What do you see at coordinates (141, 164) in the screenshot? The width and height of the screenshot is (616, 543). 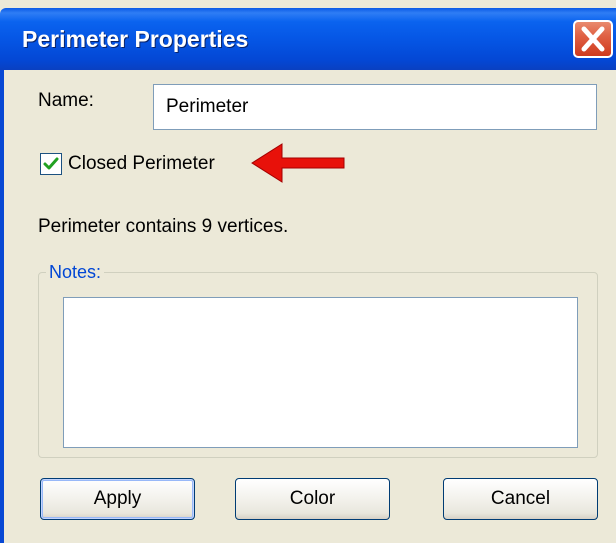 I see `closed-perimeter-label: Closed Perimeter` at bounding box center [141, 164].